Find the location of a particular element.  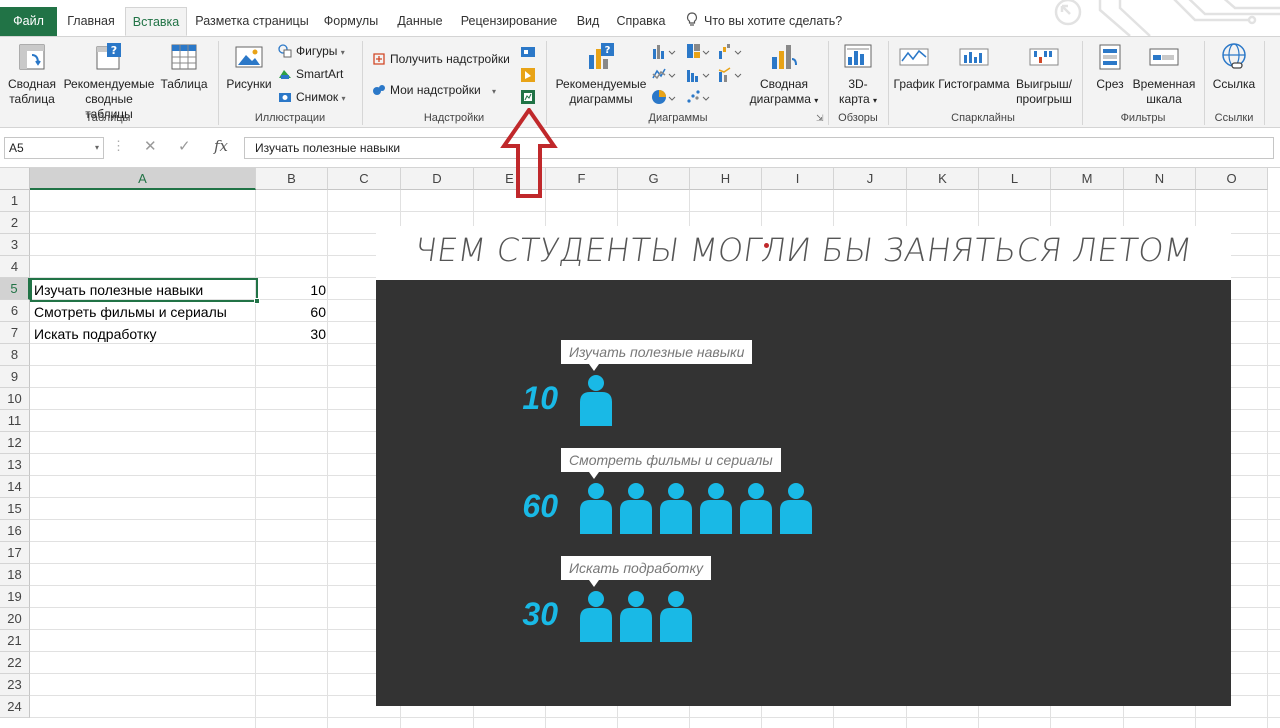

tab-data: Данные is located at coordinates (420, 21).